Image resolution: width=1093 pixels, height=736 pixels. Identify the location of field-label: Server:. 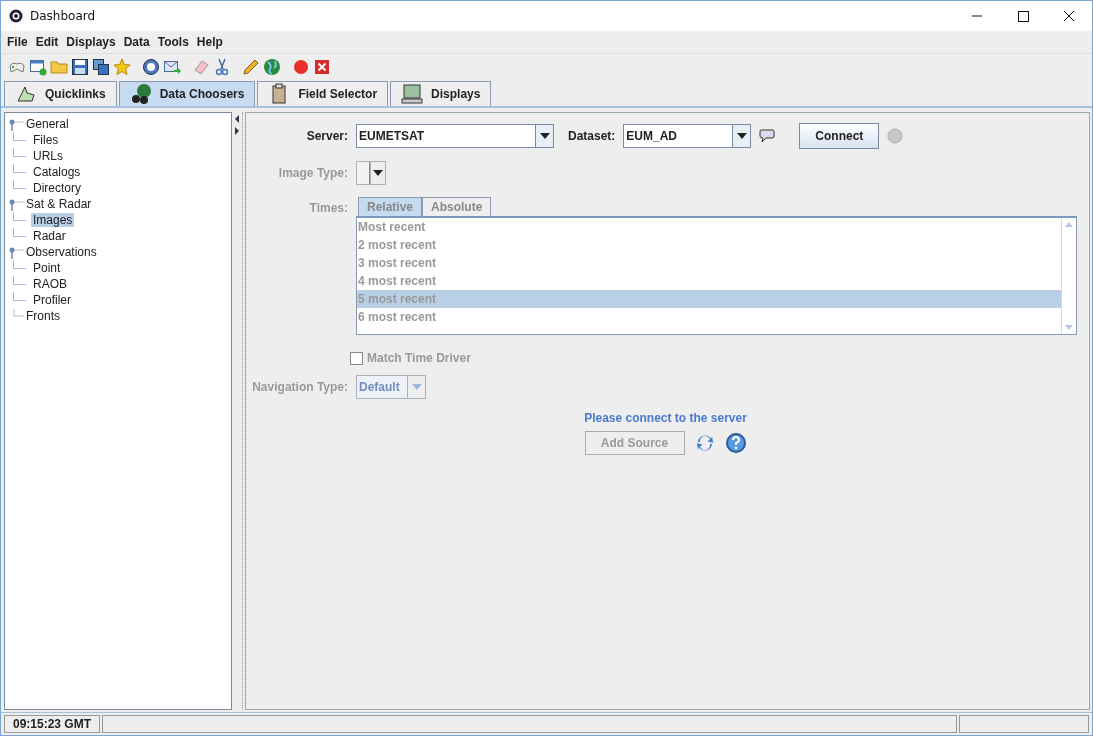
(326, 136).